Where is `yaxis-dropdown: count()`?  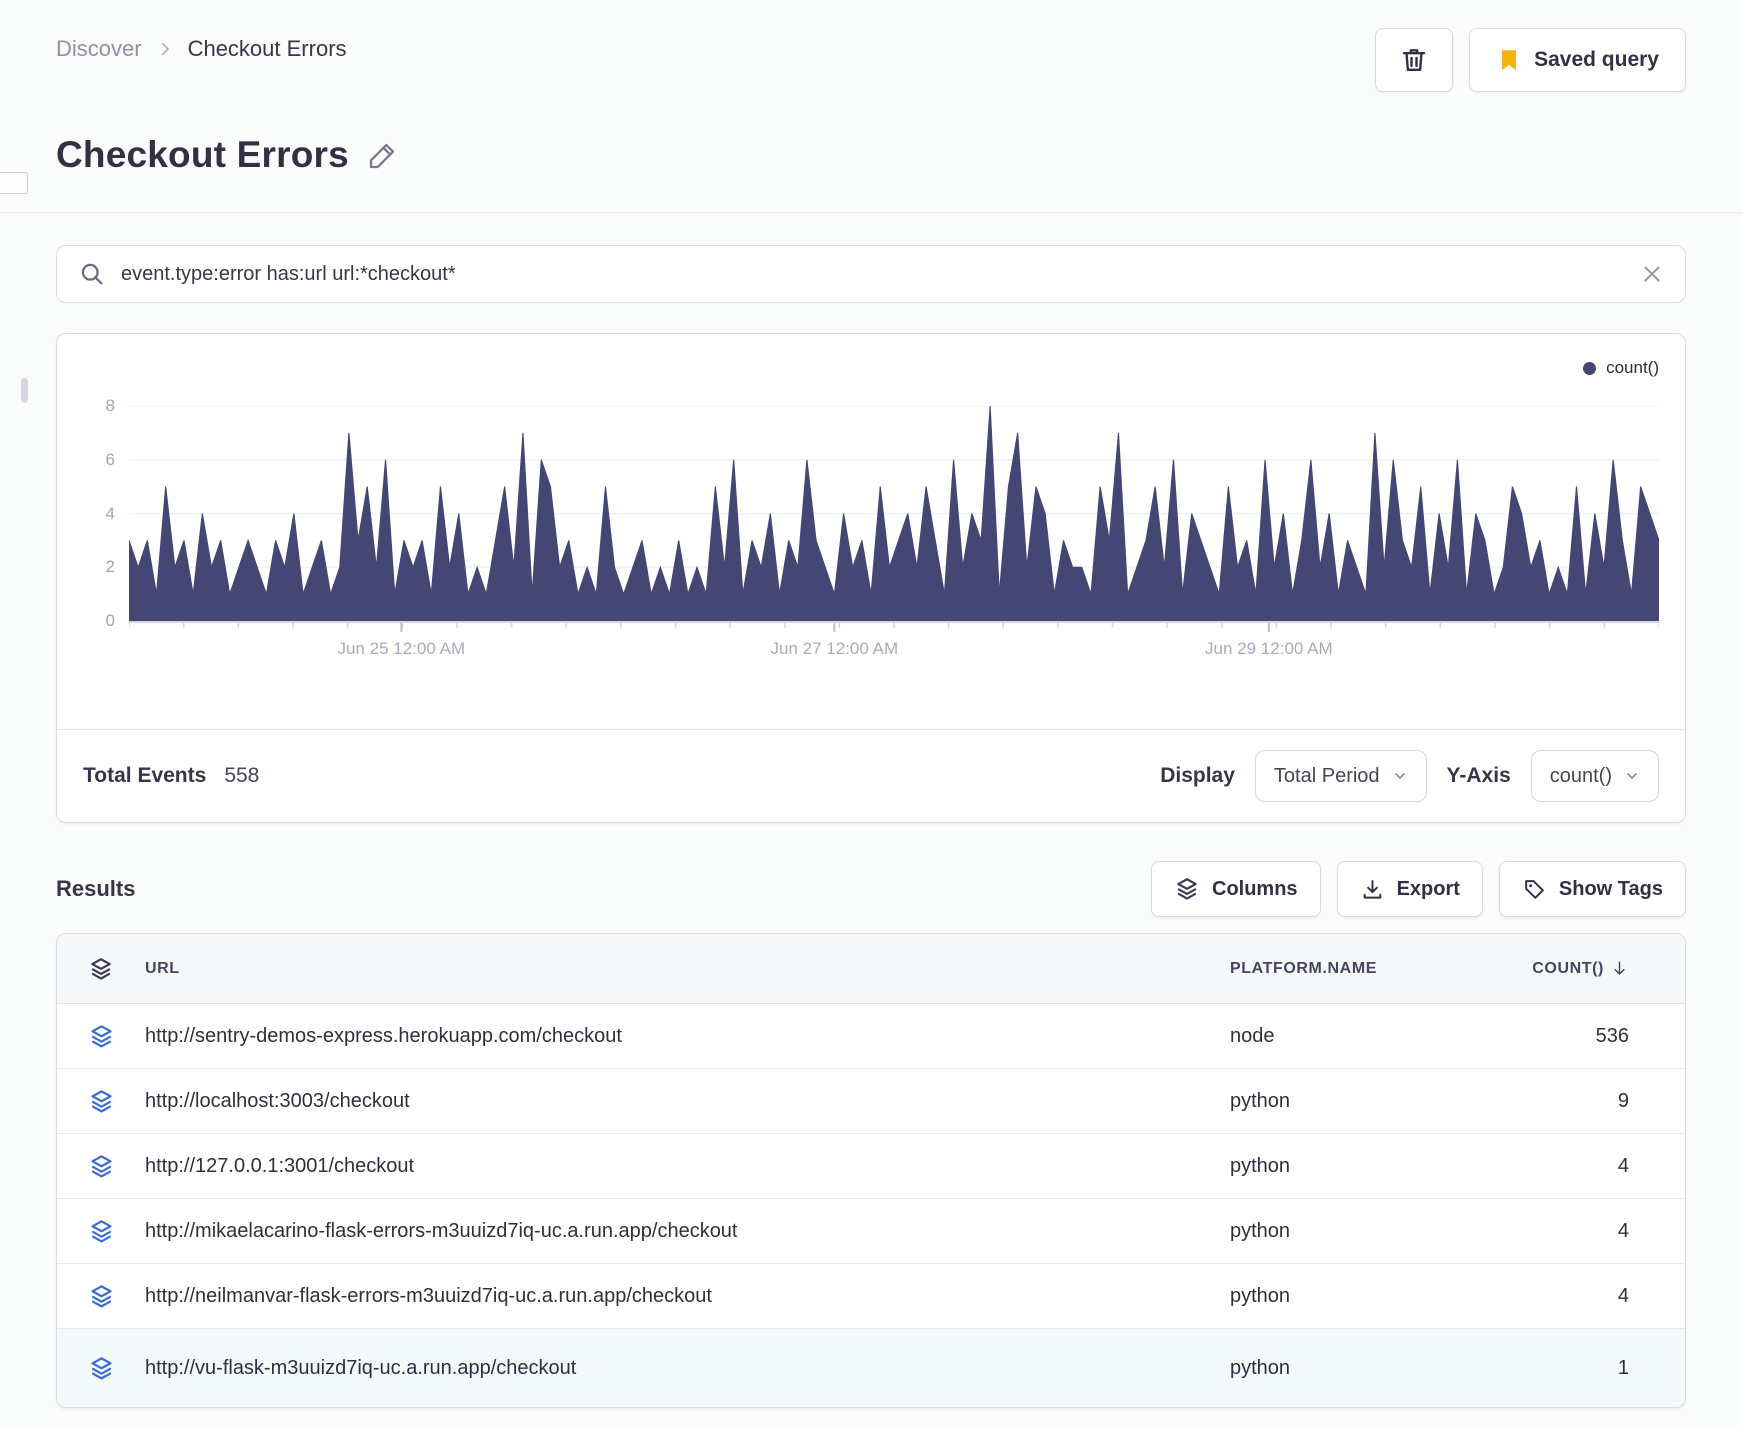
yaxis-dropdown: count() is located at coordinates (1594, 776).